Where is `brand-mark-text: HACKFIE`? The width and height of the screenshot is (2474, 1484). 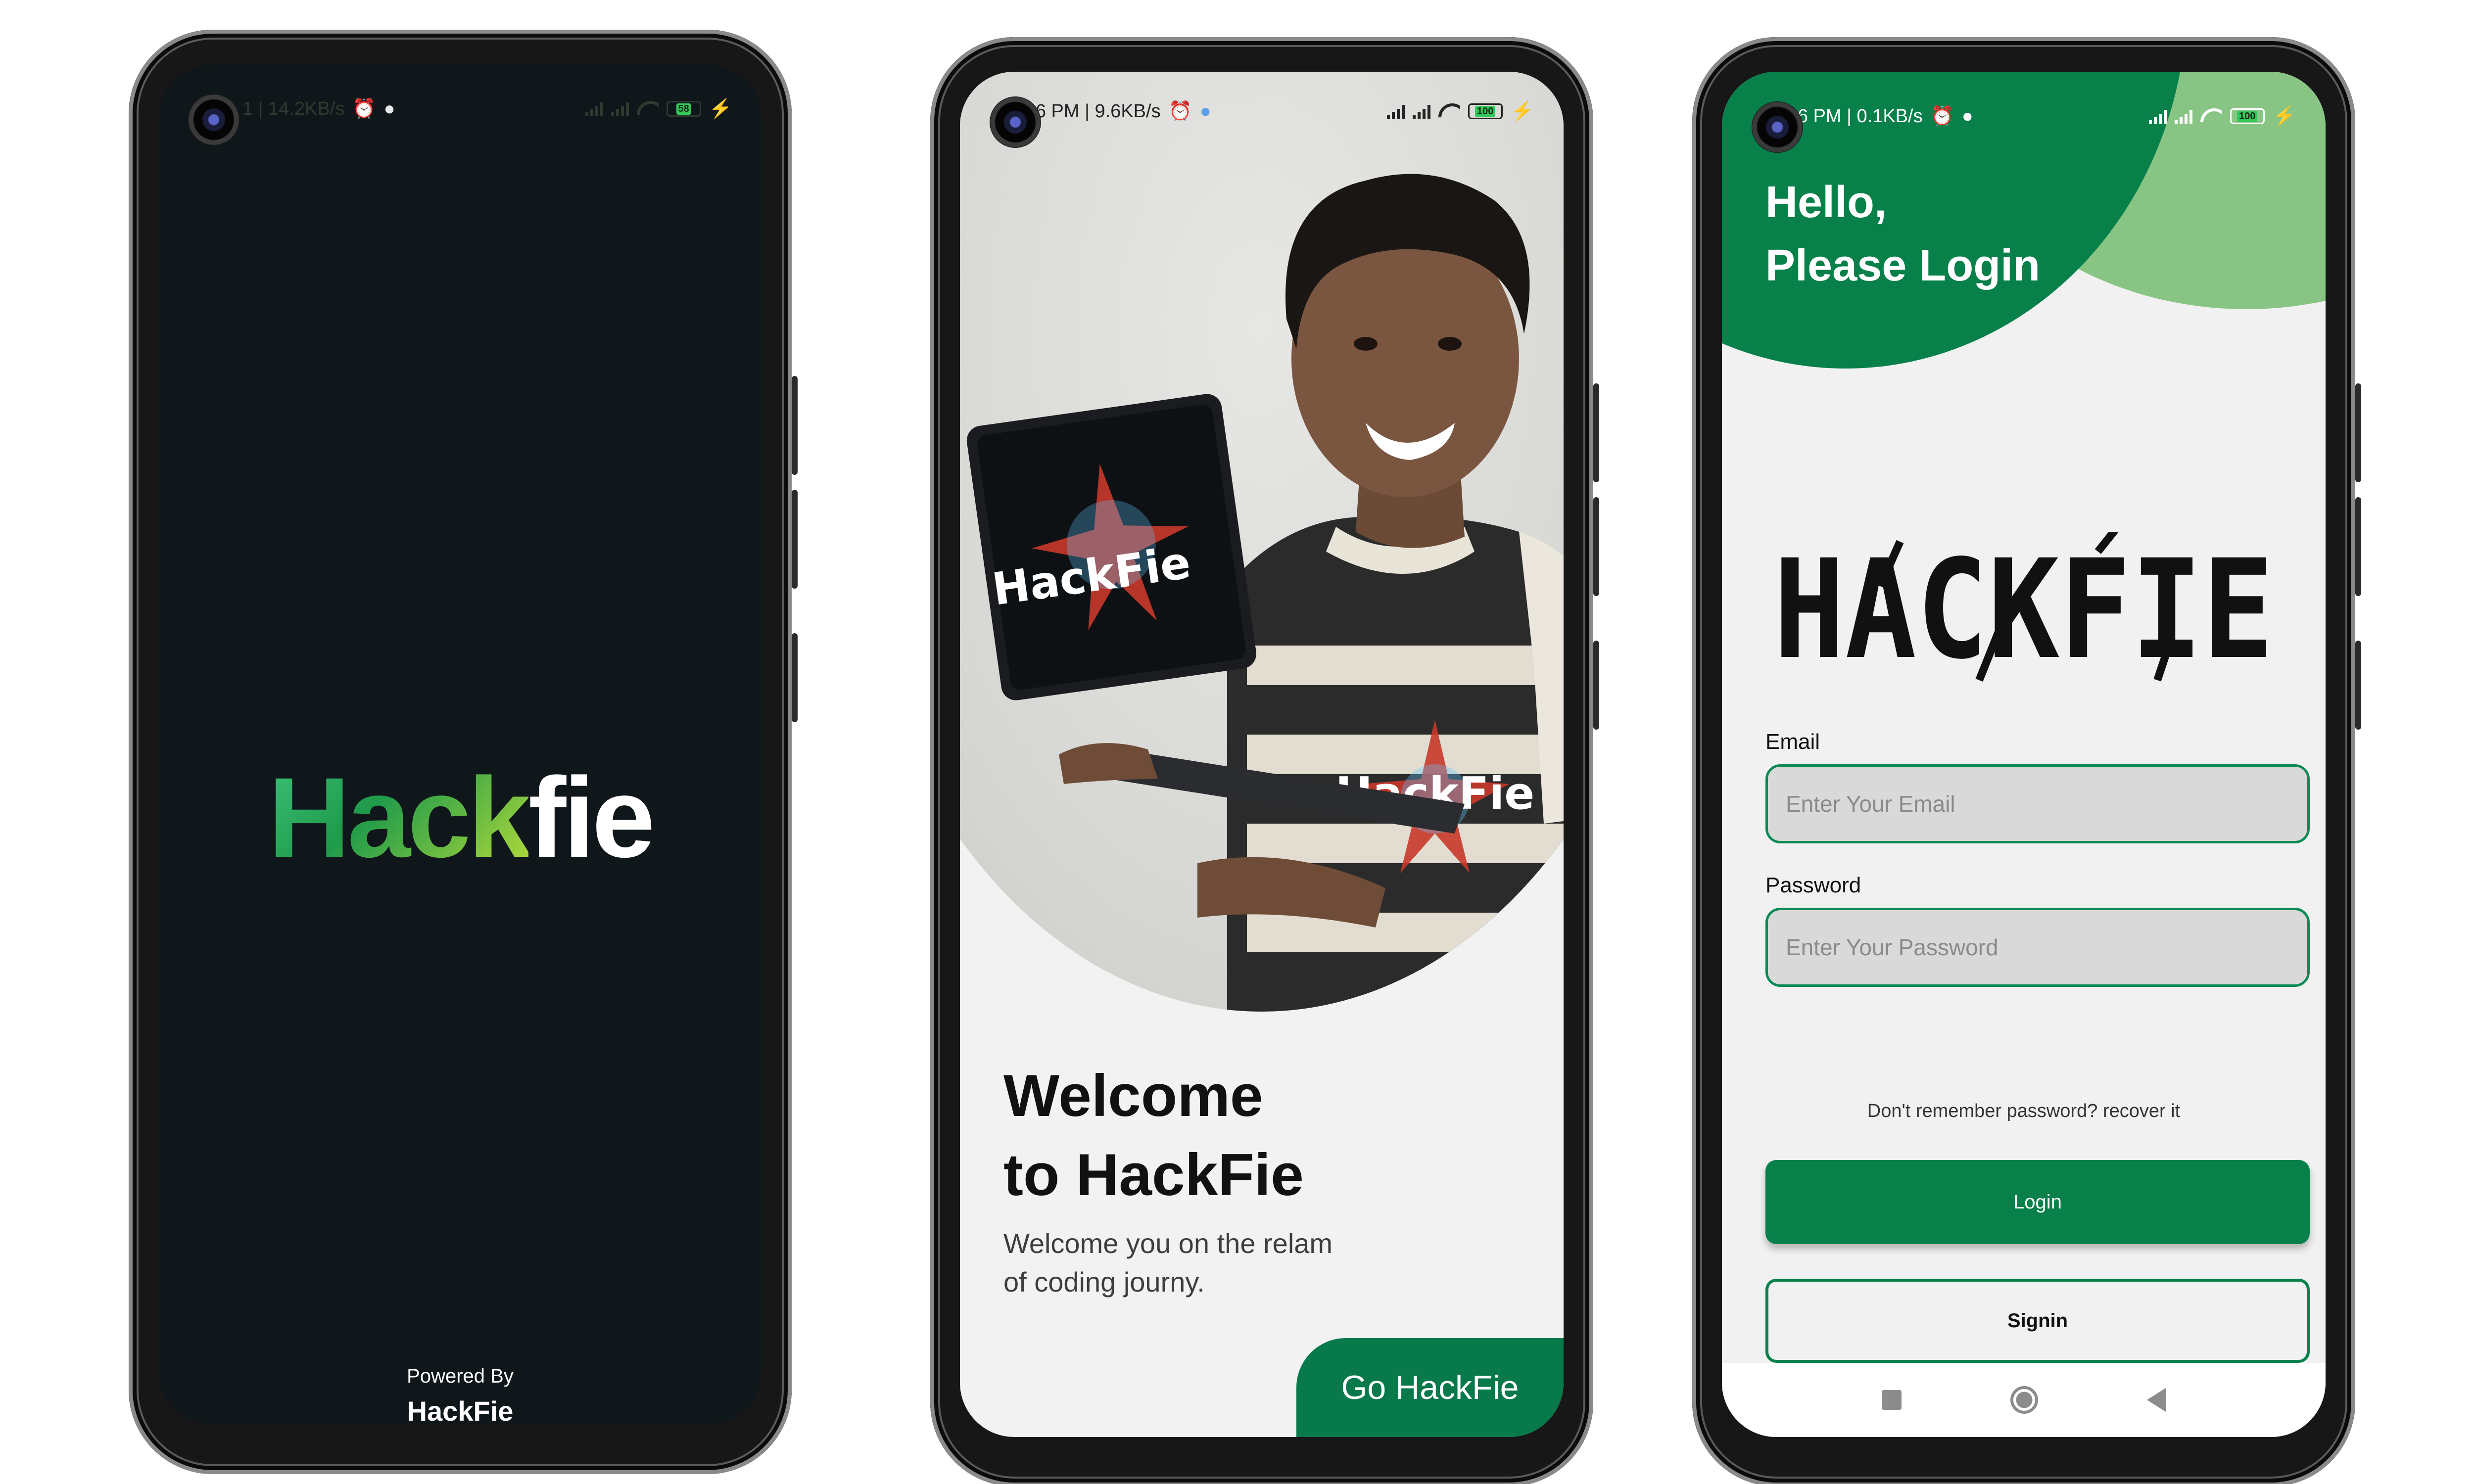 brand-mark-text: HACKFIE is located at coordinates (2024, 610).